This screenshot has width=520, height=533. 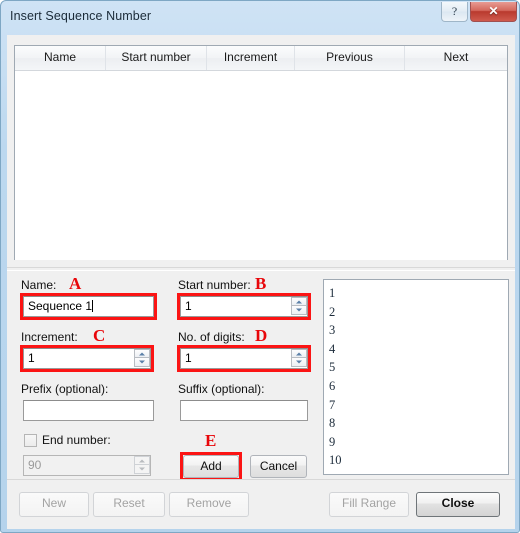 I want to click on digits-label: No. of digits:, so click(x=211, y=337).